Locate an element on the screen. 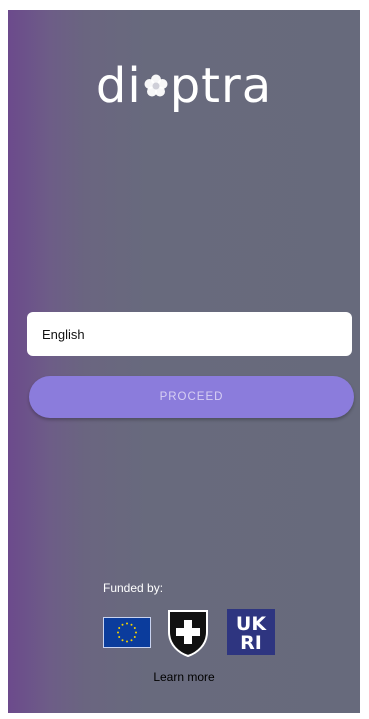 The width and height of the screenshot is (369, 719). app-logo: di ptra is located at coordinates (184, 86).